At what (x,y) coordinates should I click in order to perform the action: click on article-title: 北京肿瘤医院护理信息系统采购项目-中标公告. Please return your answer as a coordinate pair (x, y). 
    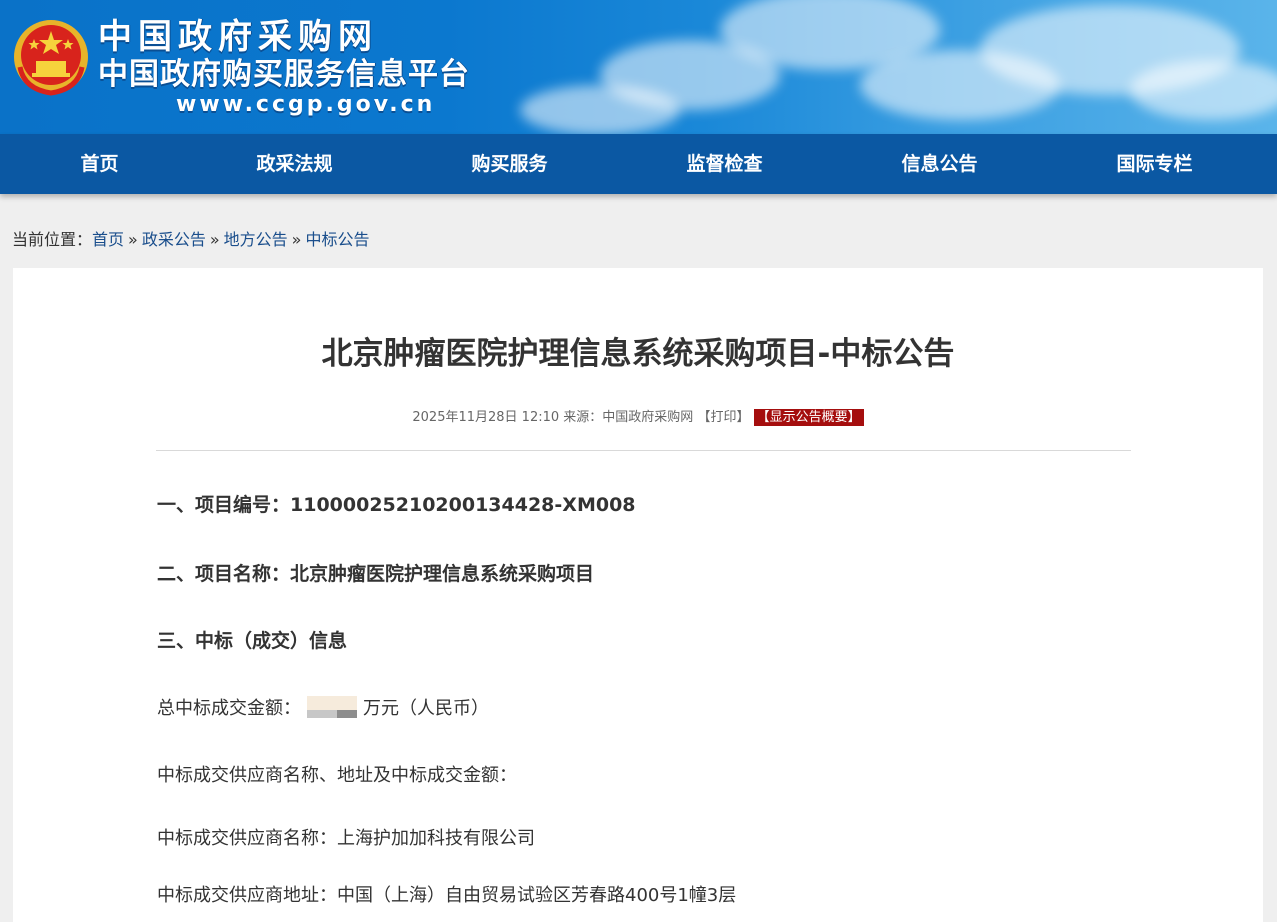
    Looking at the image, I should click on (638, 354).